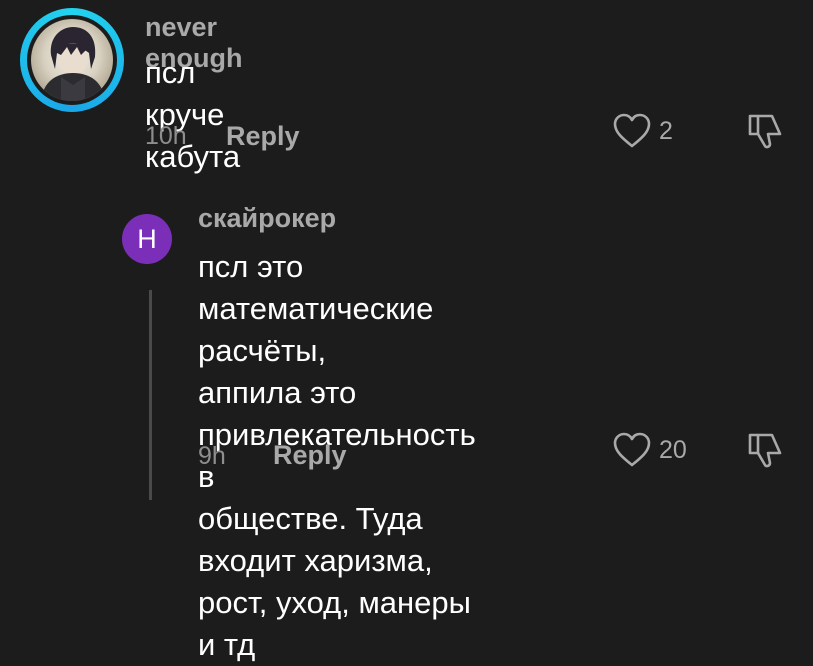 The width and height of the screenshot is (813, 666). Describe the element at coordinates (150, 395) in the screenshot. I see `thread-line` at that location.